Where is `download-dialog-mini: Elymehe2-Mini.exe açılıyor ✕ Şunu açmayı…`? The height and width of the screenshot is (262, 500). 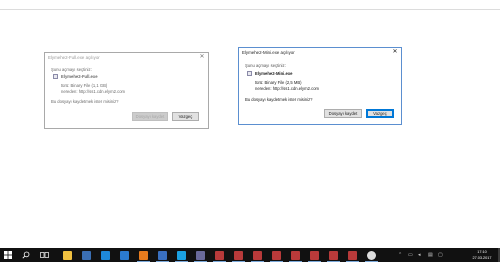 download-dialog-mini: Elymehe2-Mini.exe açılıyor ✕ Şunu açmayı… is located at coordinates (320, 86).